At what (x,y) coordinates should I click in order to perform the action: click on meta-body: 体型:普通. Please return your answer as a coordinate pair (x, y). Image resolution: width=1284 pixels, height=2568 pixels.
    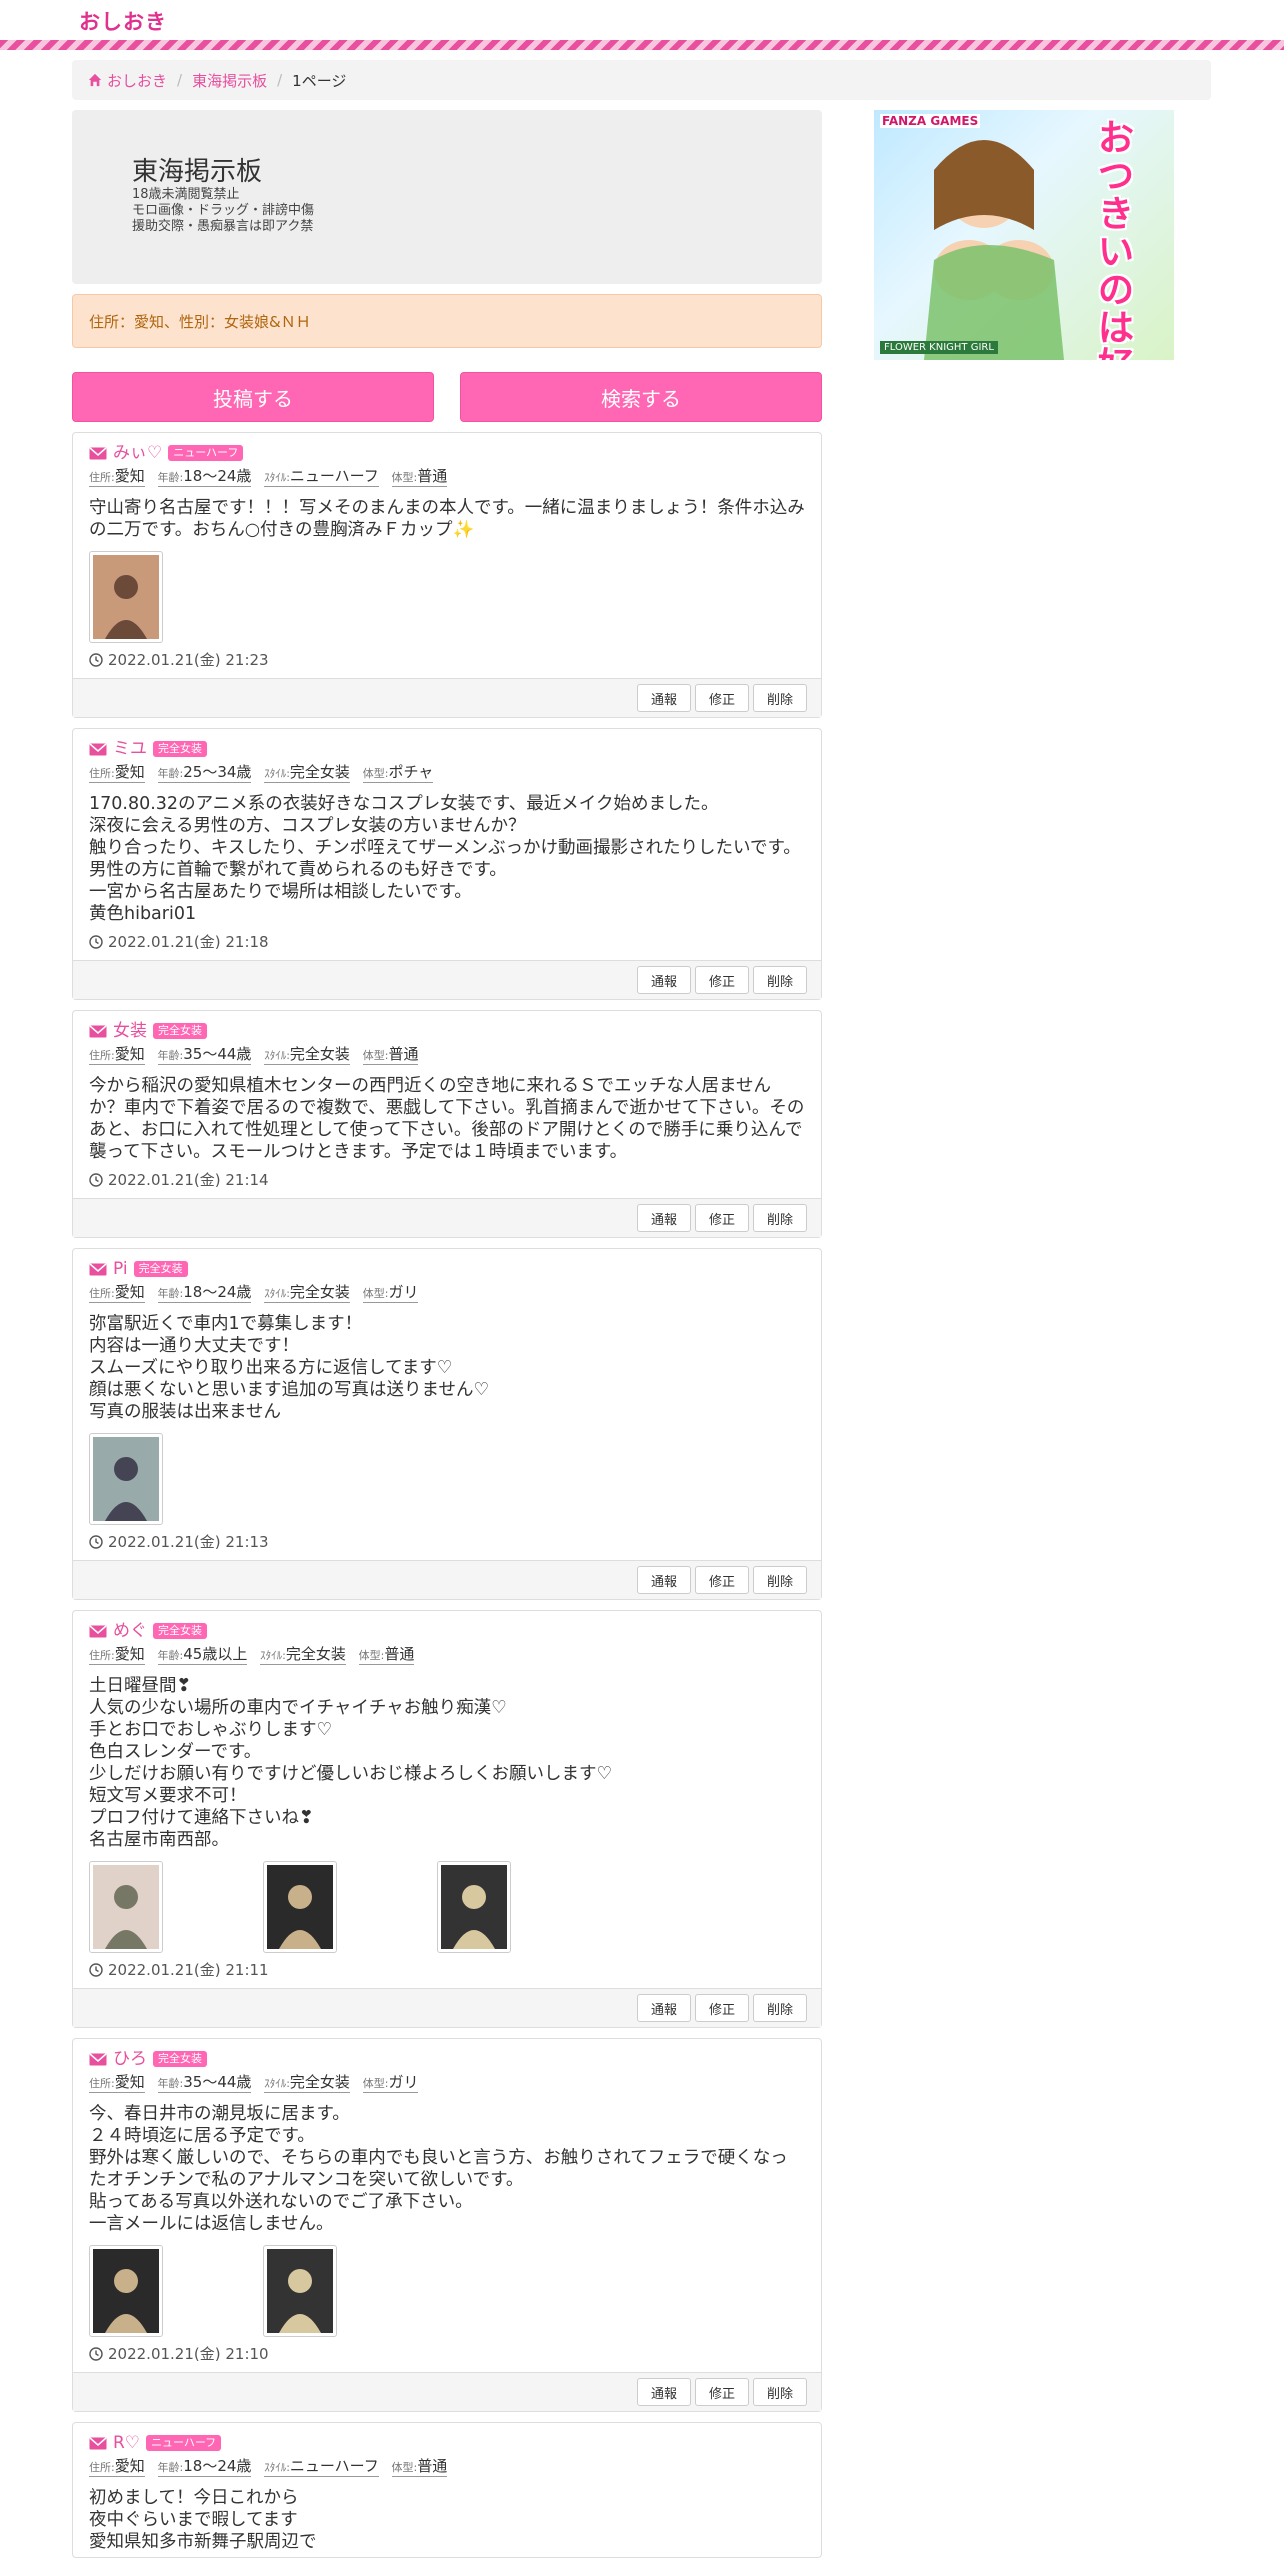
    Looking at the image, I should click on (419, 2467).